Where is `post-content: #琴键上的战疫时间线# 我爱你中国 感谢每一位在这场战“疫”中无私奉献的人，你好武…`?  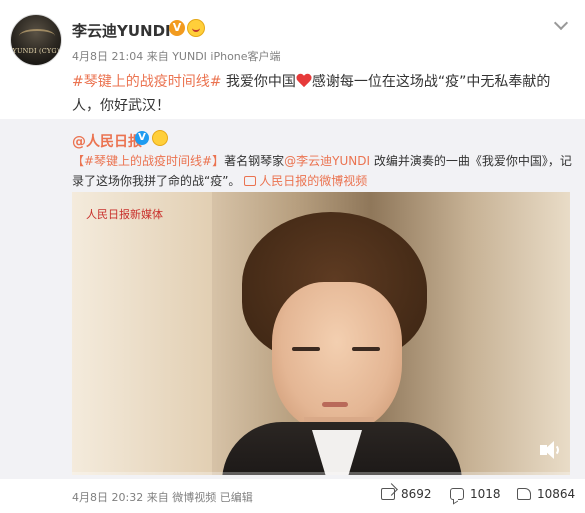 post-content: #琴键上的战疫时间线# 我爱你中国 感谢每一位在这场战“疫”中无私奉献的人，你好武… is located at coordinates (322, 94).